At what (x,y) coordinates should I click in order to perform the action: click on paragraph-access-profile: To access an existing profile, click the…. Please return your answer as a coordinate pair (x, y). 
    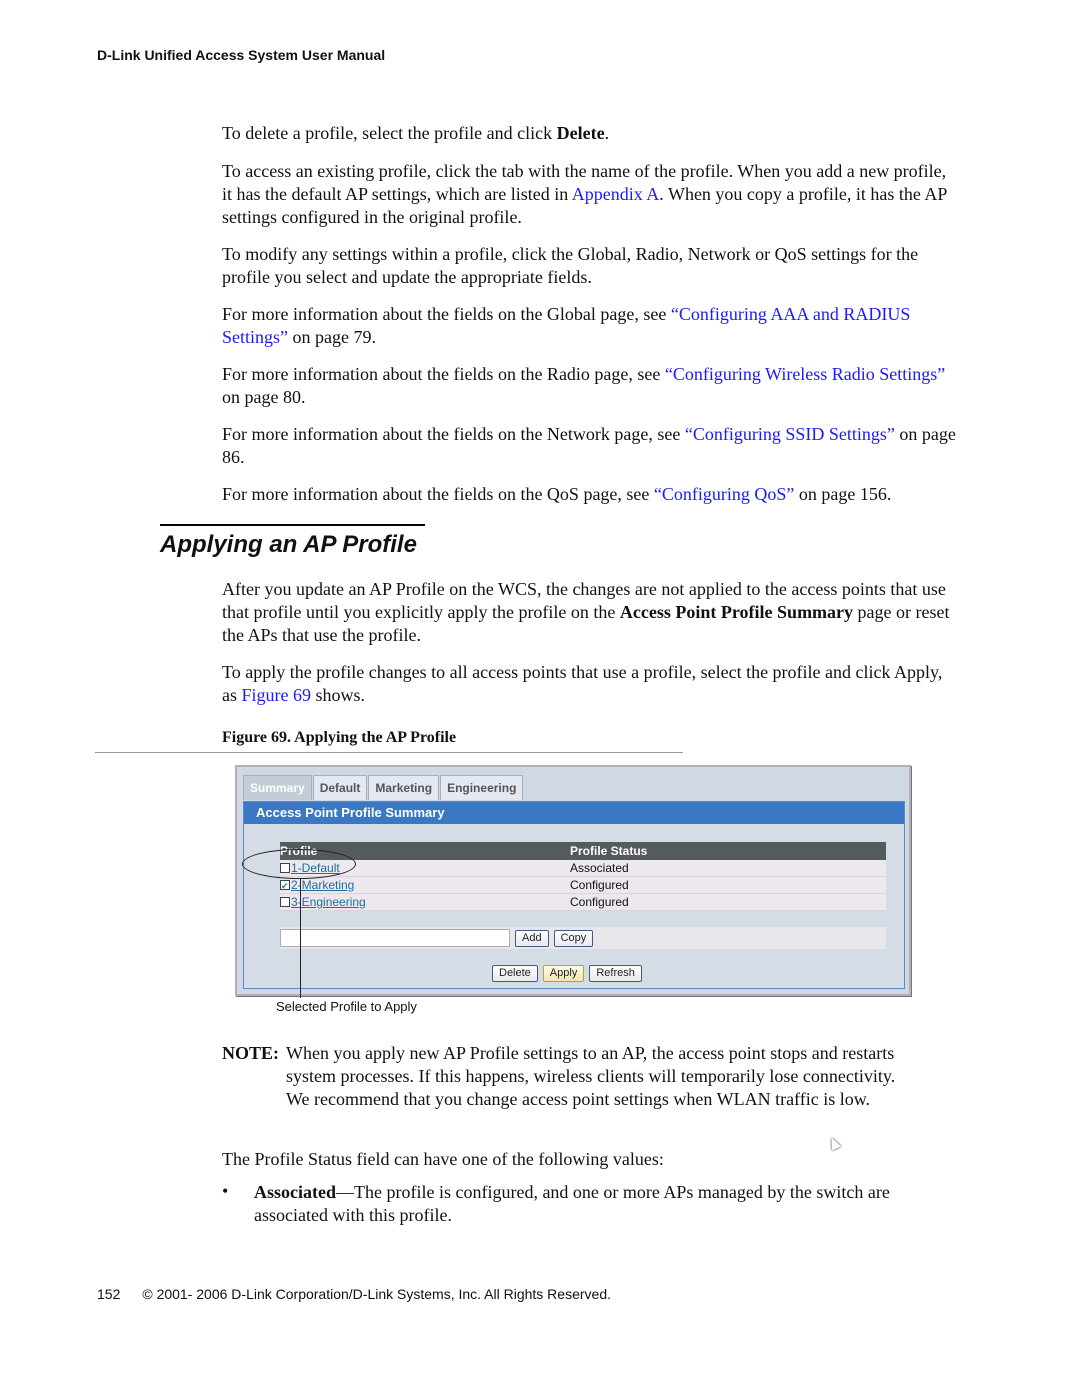
    Looking at the image, I should click on (584, 194).